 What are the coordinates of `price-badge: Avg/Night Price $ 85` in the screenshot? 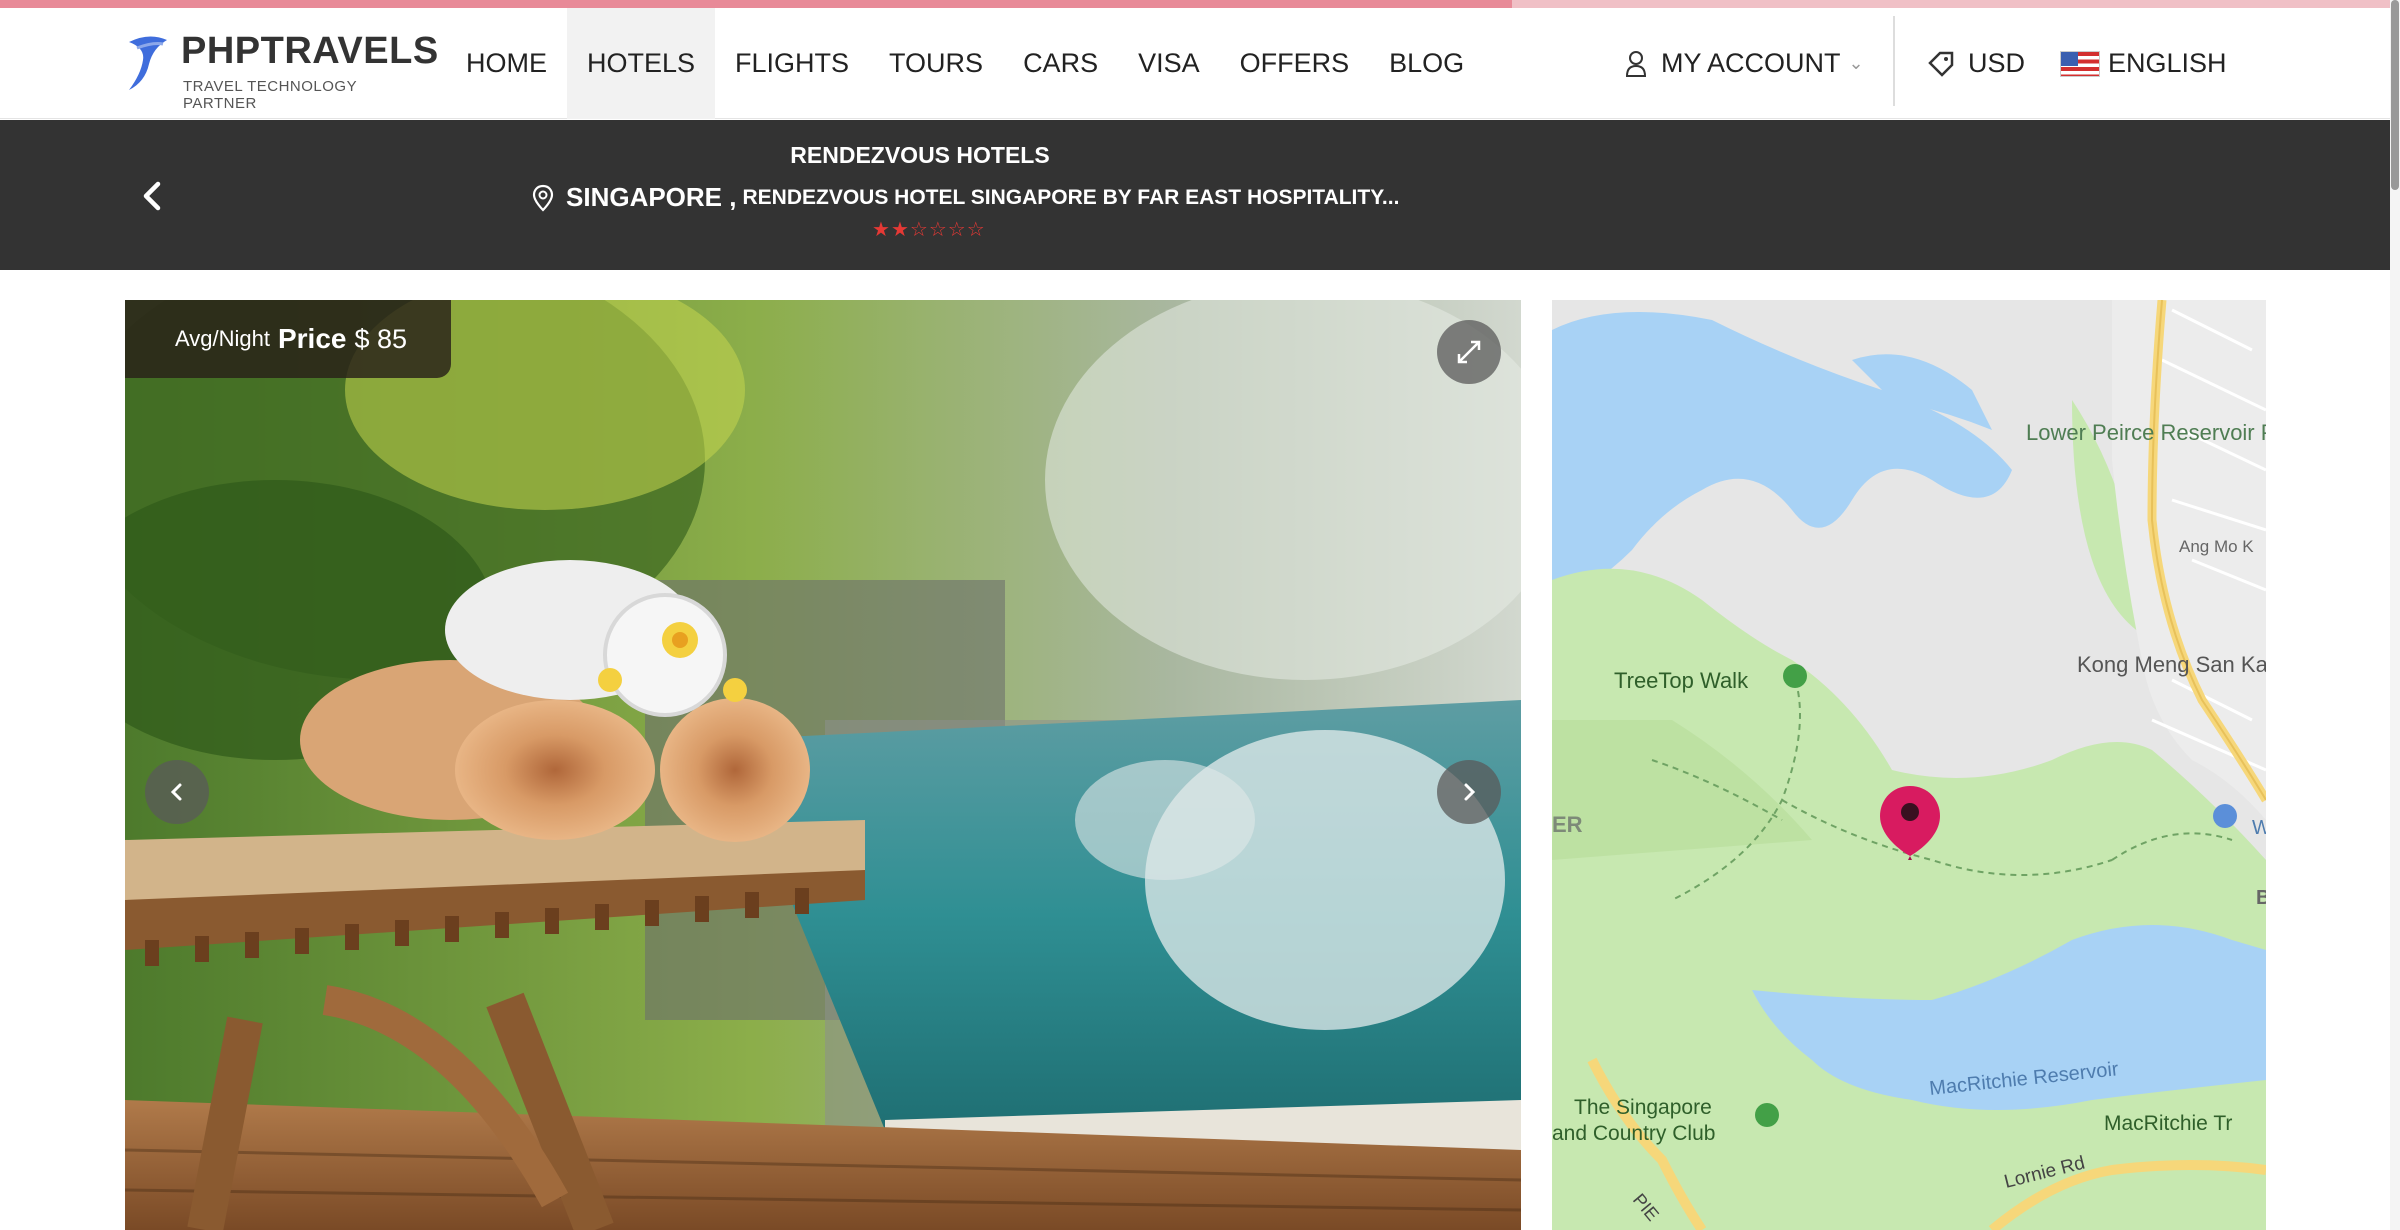 It's located at (288, 339).